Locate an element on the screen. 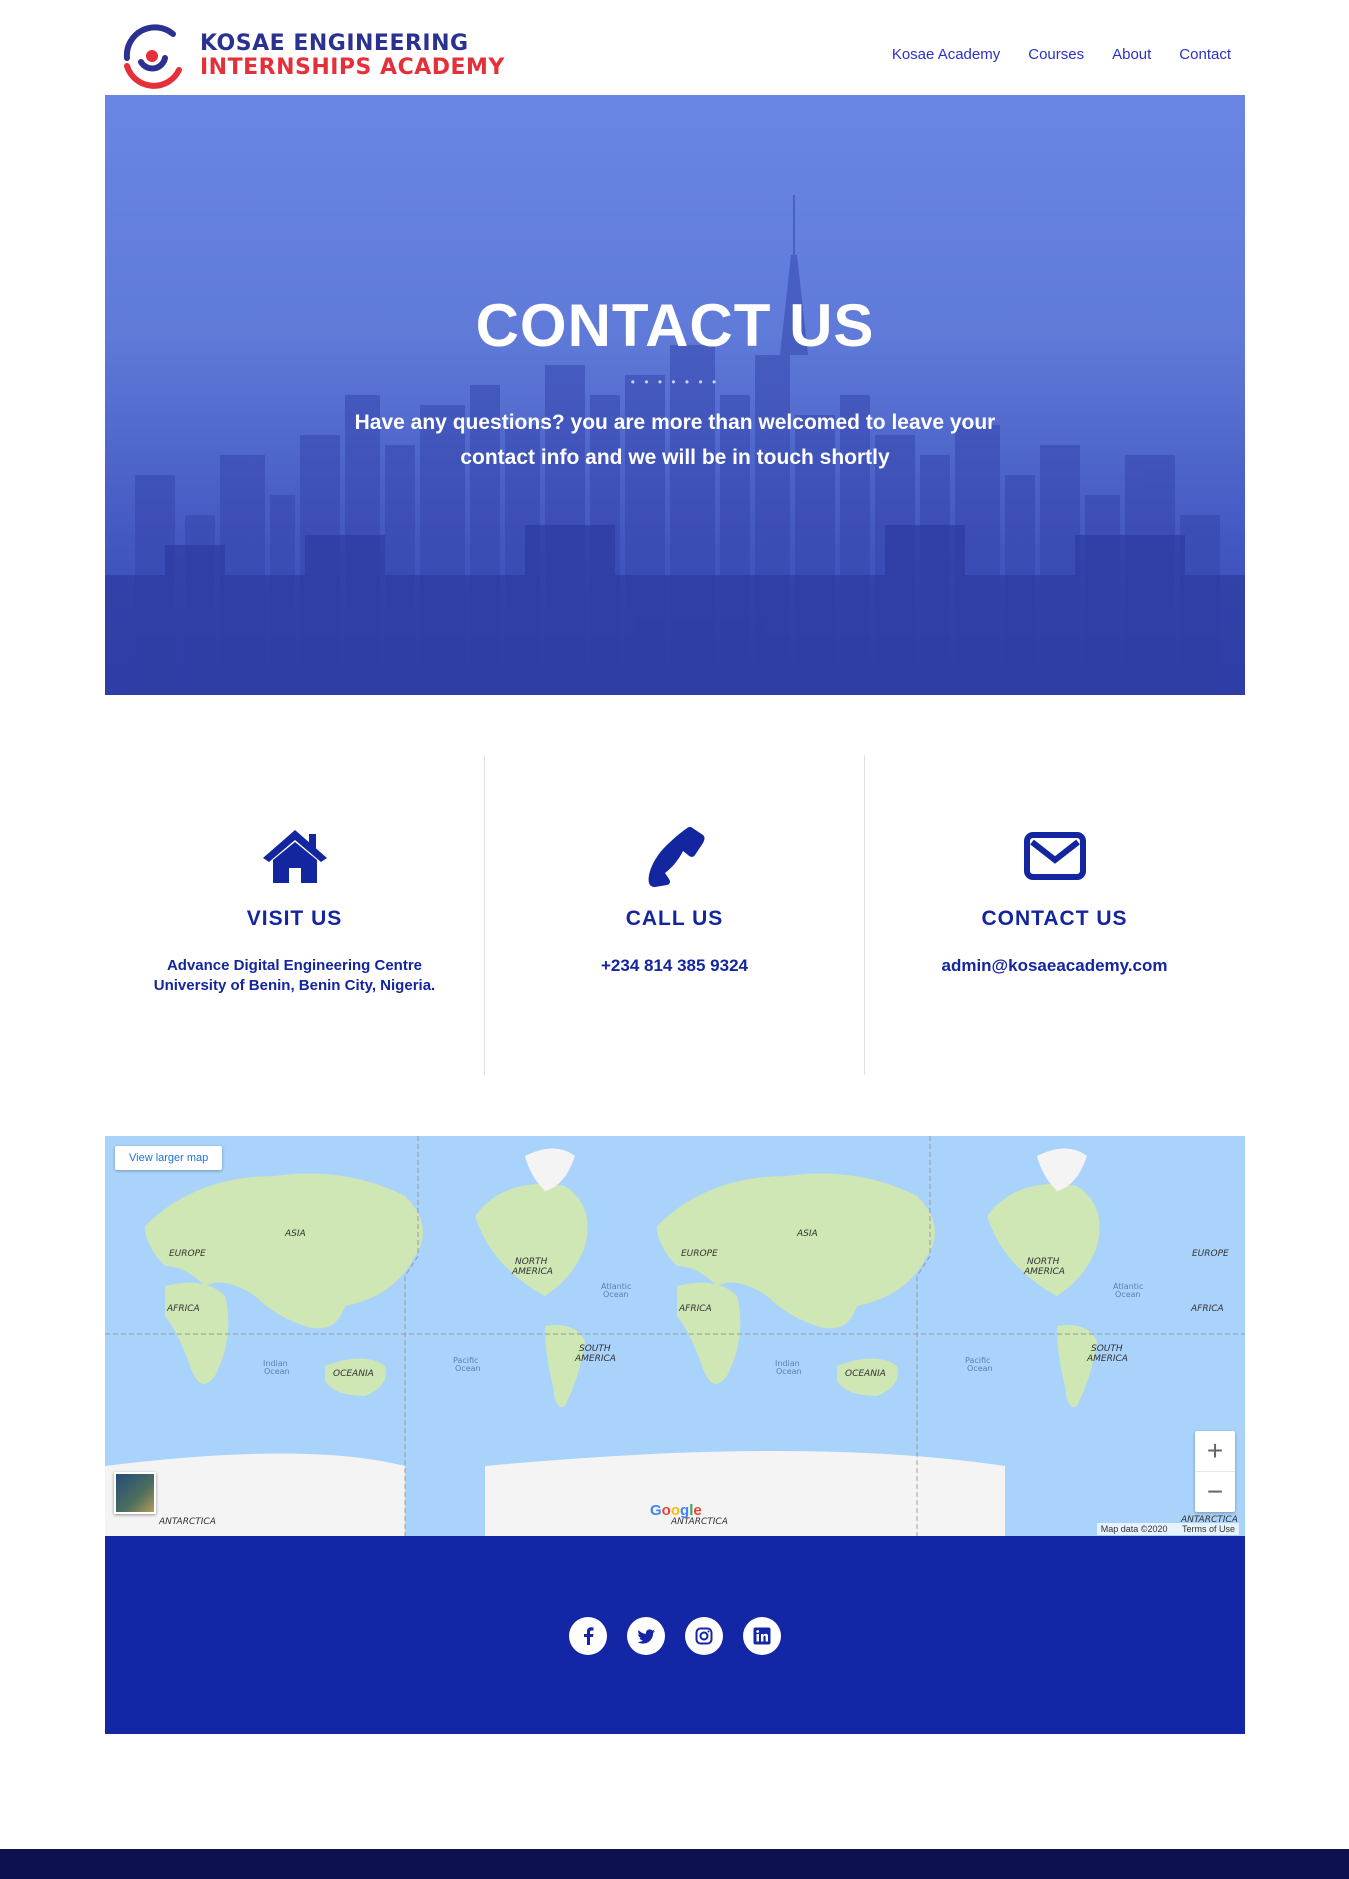  terms-link: Terms of Use is located at coordinates (1208, 1529).